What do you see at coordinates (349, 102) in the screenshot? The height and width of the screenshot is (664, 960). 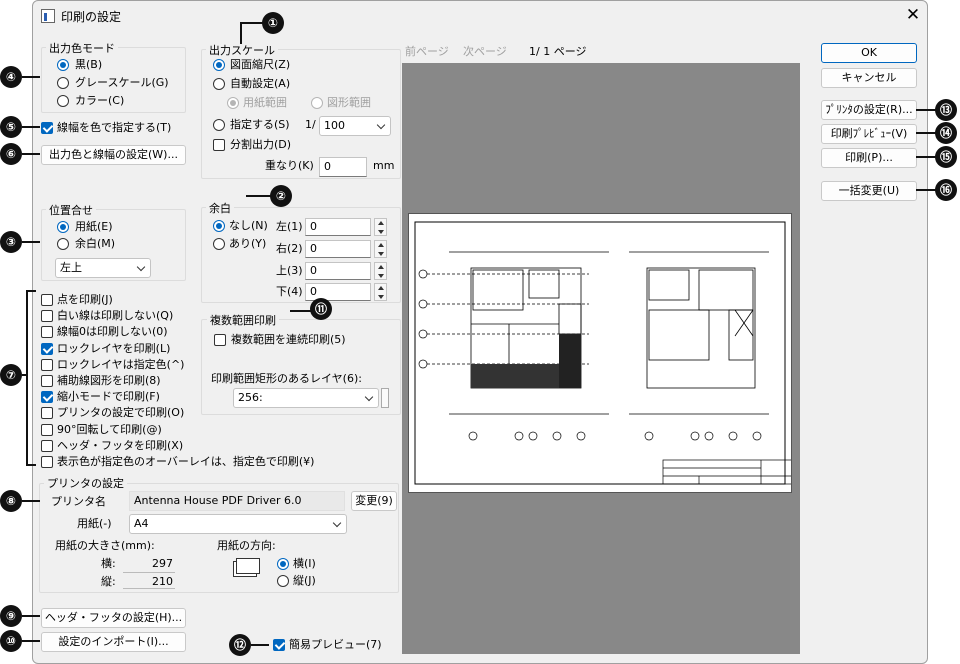 I see `radio-figure-range-label: 図形範囲` at bounding box center [349, 102].